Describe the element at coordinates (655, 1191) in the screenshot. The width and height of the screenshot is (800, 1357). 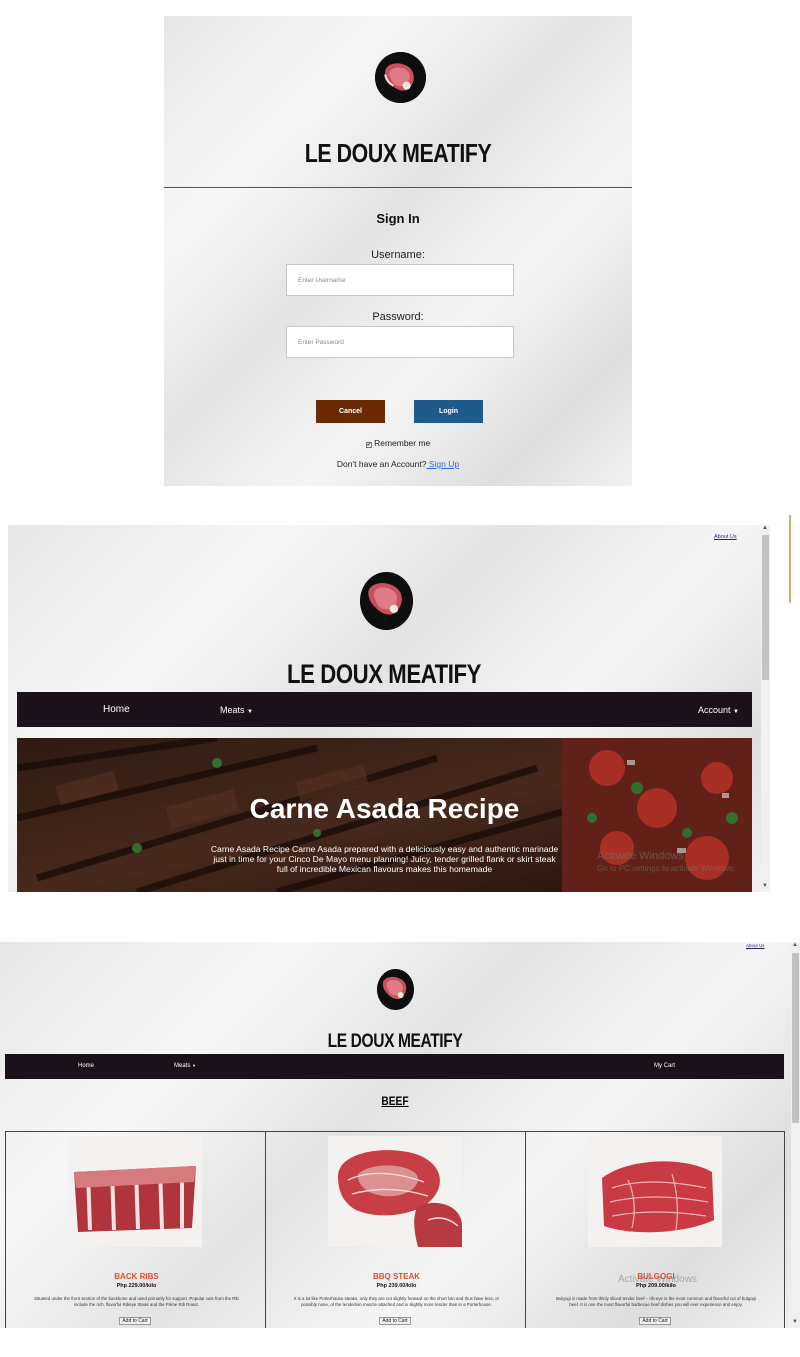
I see `product-image-bulgogi` at that location.